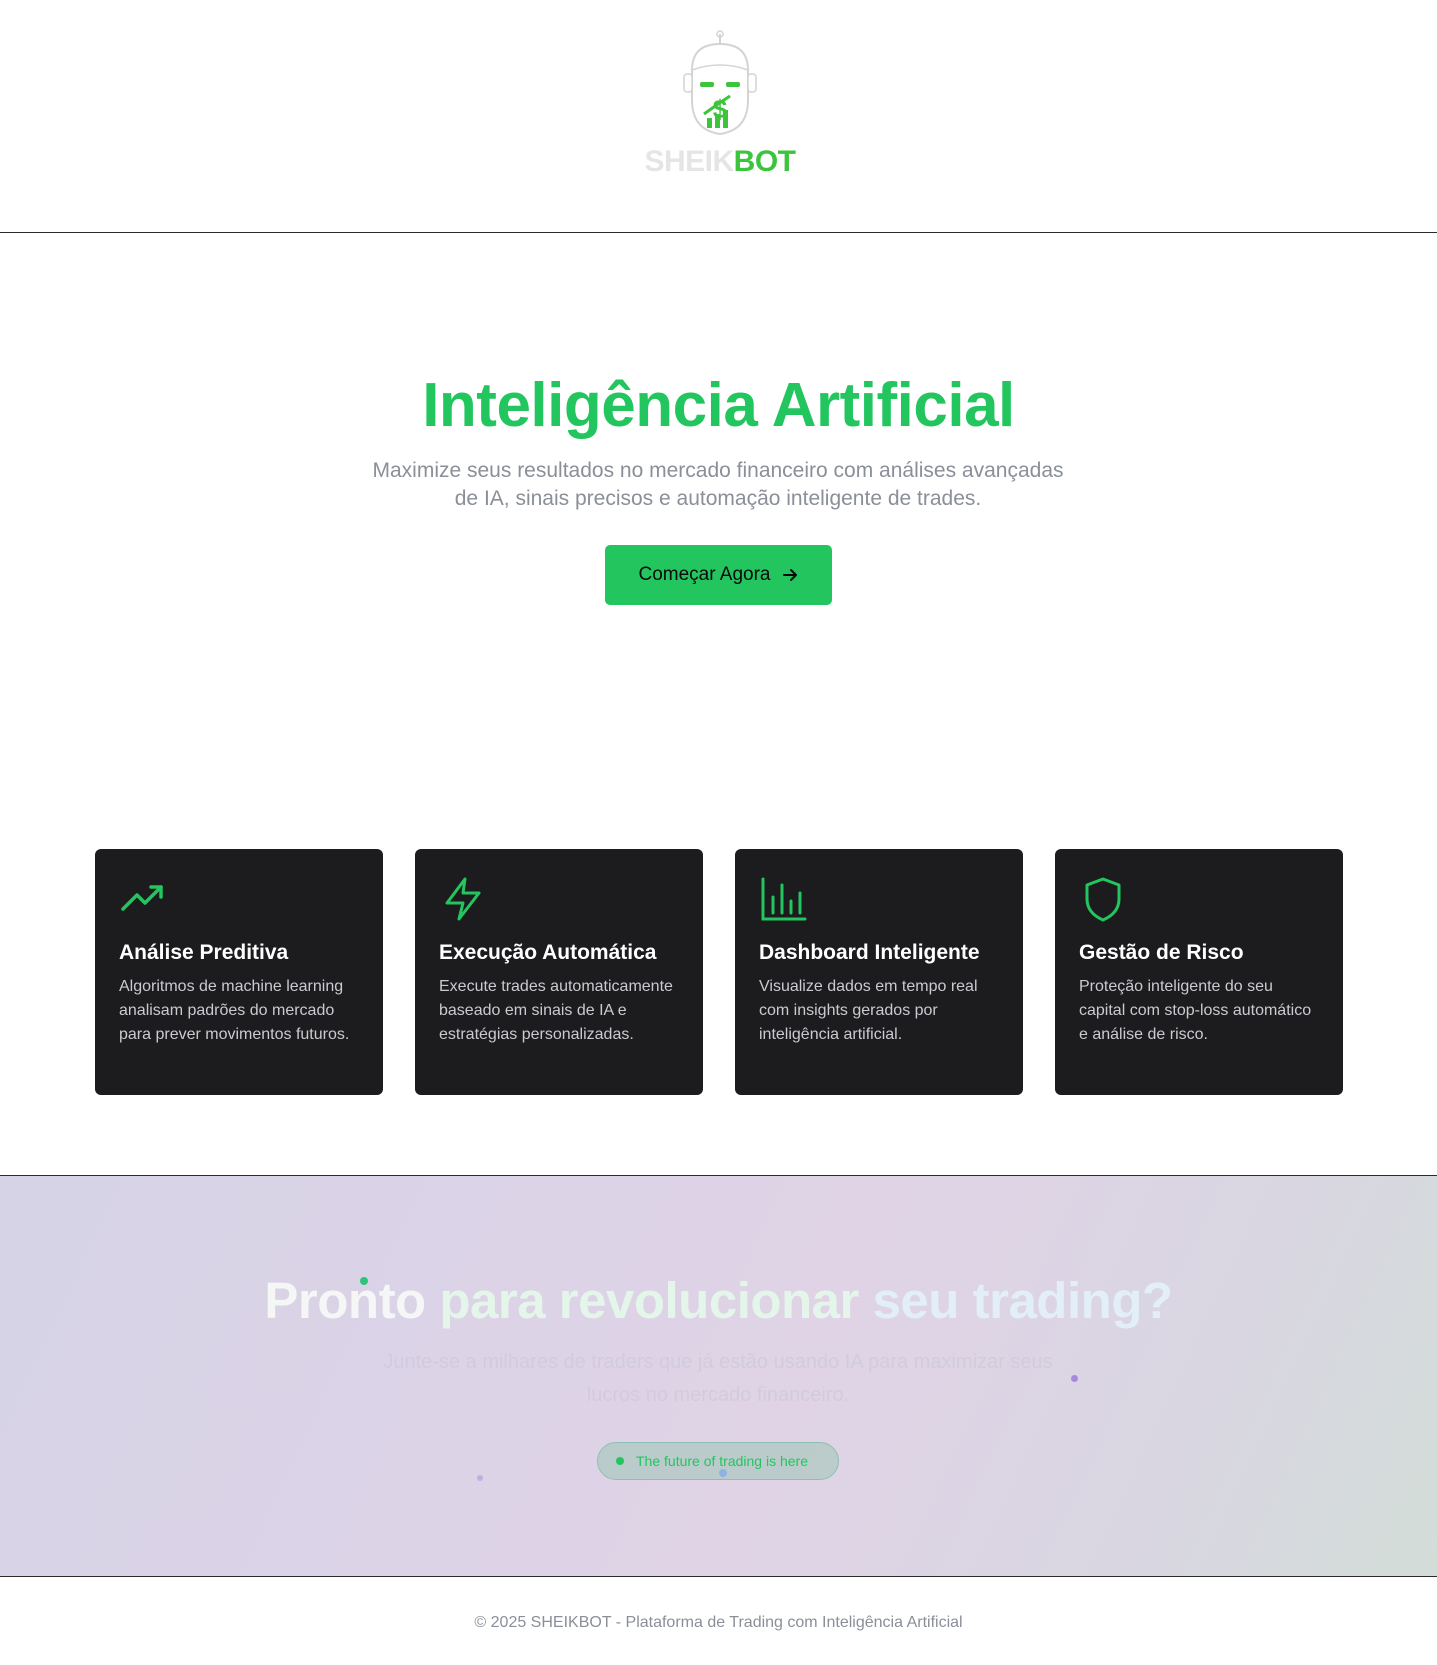  Describe the element at coordinates (1023, 1300) in the screenshot. I see `cta-title-part3: seu trading?` at that location.